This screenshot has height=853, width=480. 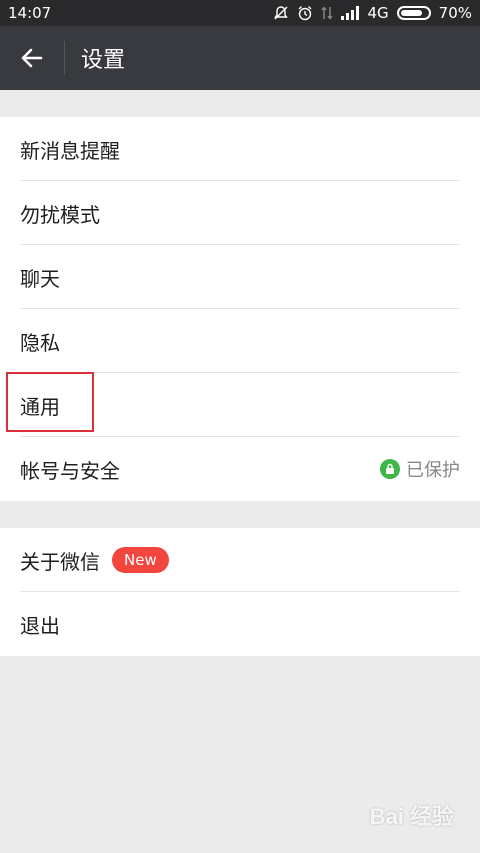 I want to click on row-do-not-disturb: 勿扰模式, so click(x=240, y=213).